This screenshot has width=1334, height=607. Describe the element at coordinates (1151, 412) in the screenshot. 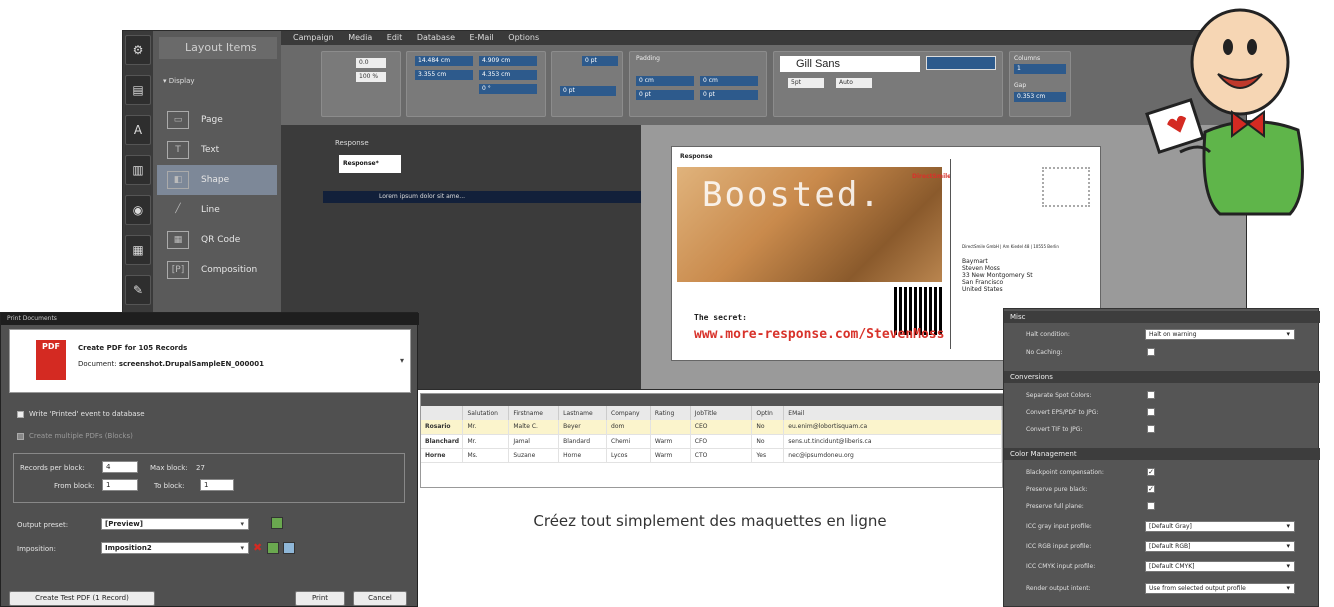

I see `eps-pdf-checkbox` at that location.